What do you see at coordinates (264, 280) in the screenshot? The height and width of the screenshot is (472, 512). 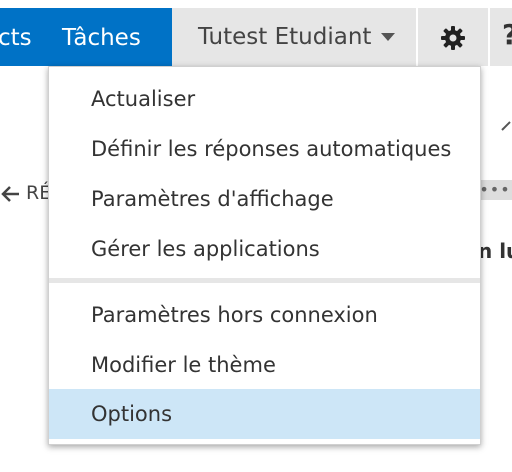 I see `menu-separator` at bounding box center [264, 280].